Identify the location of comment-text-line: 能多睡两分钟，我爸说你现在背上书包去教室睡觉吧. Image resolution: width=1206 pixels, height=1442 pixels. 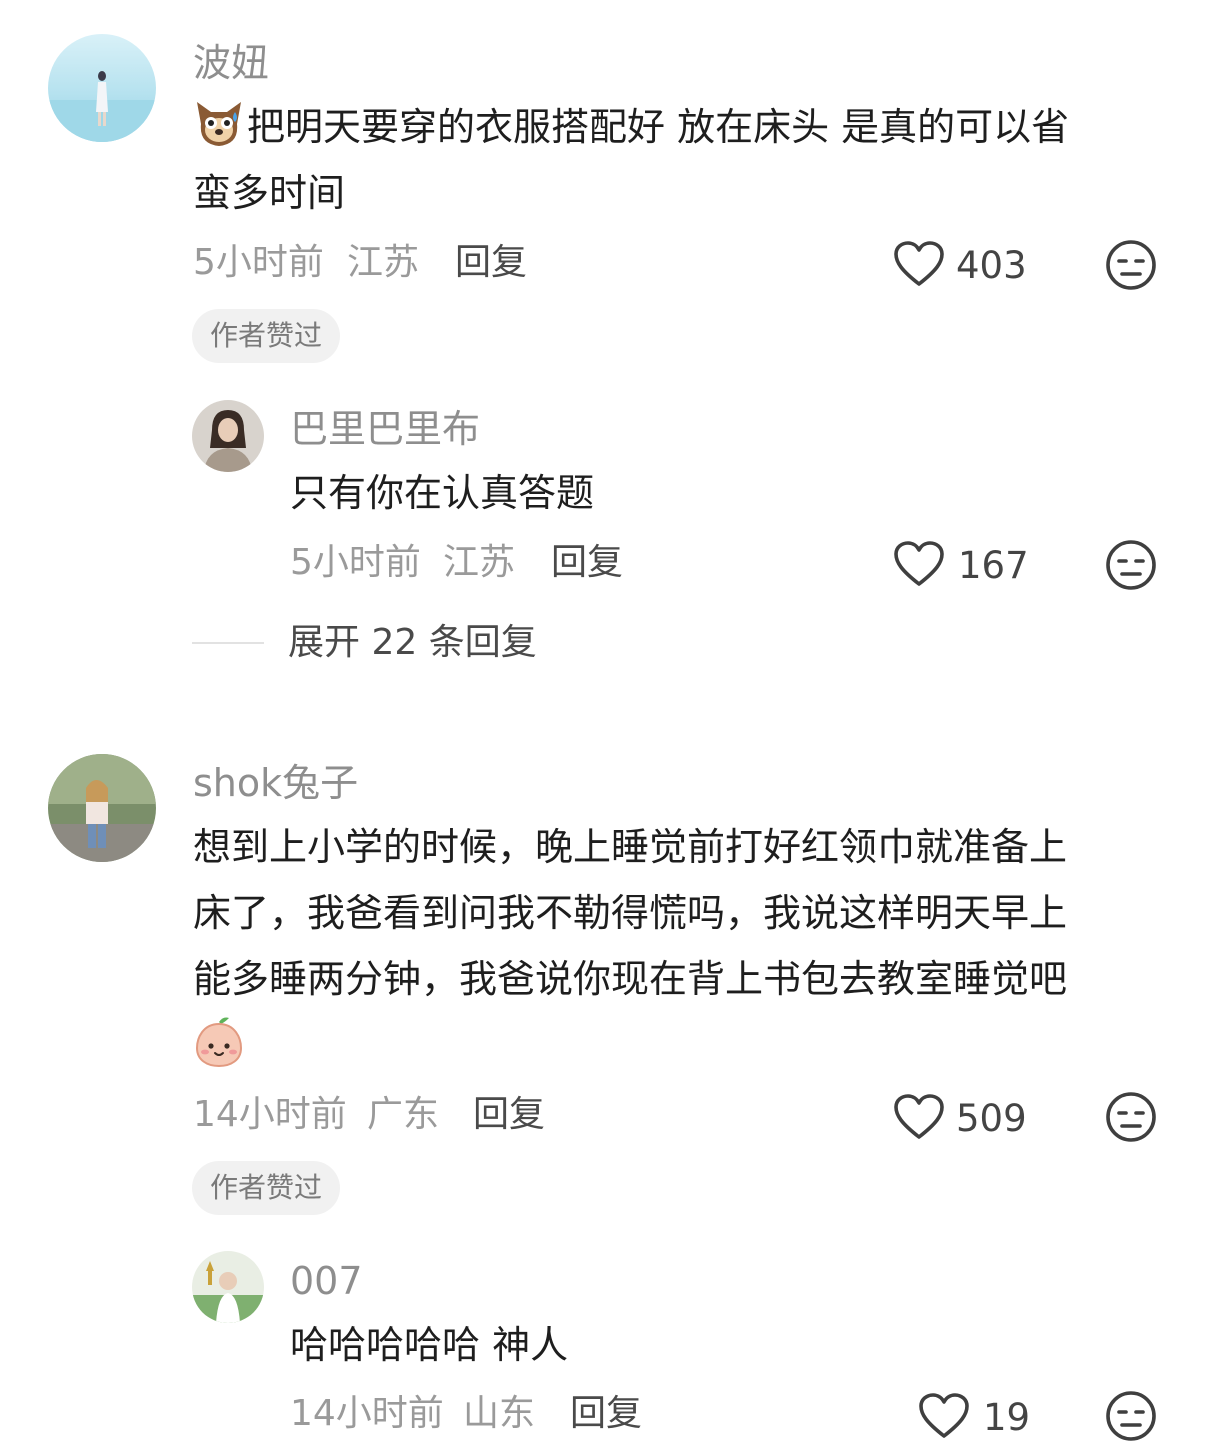
(630, 979).